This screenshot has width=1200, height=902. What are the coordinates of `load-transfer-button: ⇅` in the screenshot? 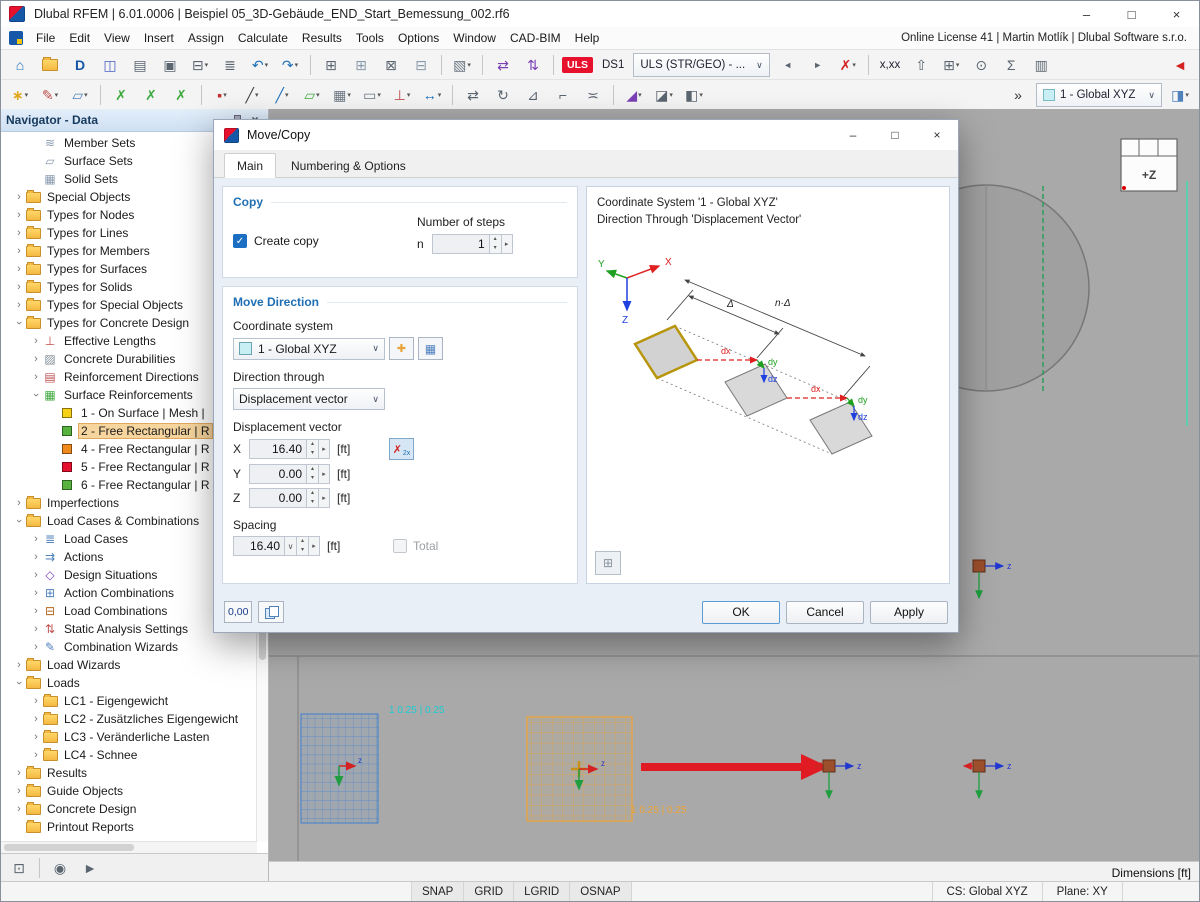 It's located at (533, 65).